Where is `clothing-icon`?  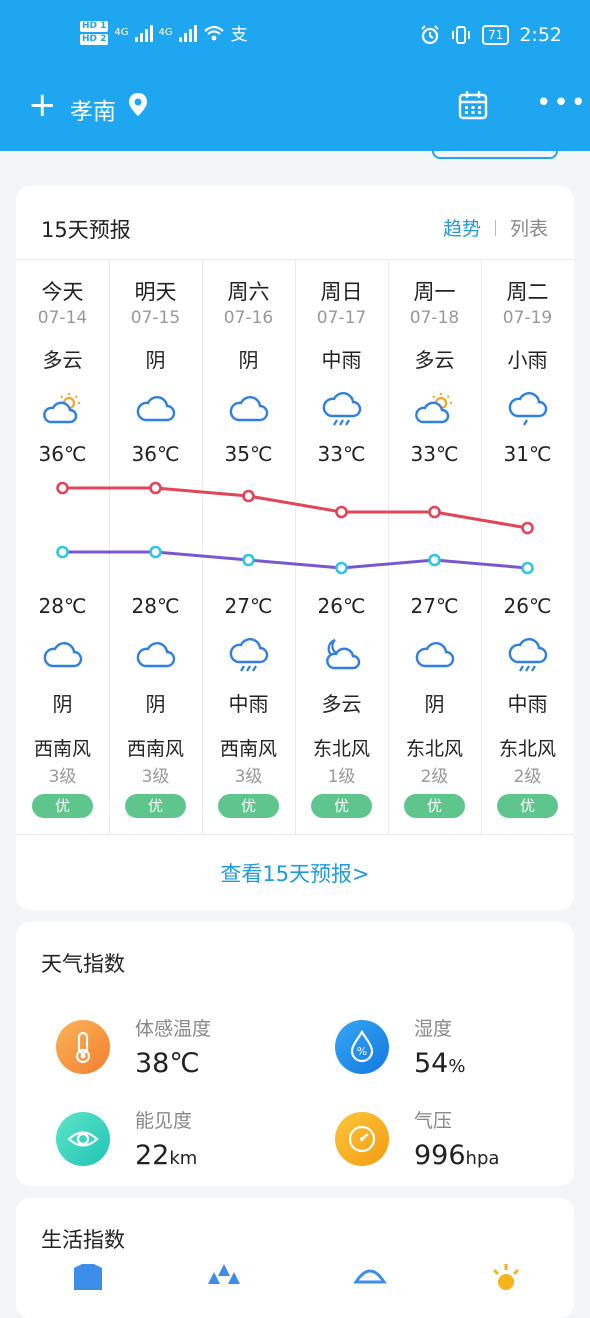
clothing-icon is located at coordinates (88, 1277).